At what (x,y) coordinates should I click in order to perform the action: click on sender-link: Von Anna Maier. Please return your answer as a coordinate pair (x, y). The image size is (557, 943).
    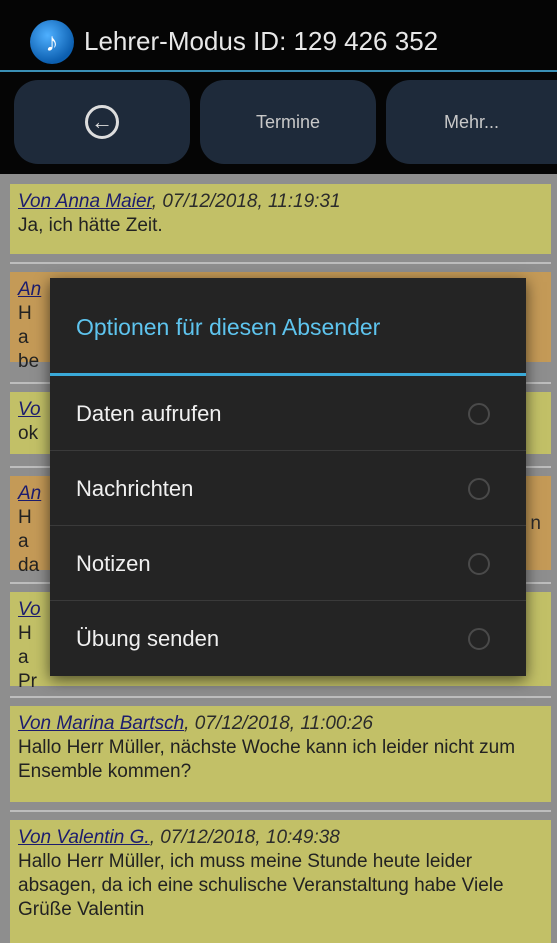
    Looking at the image, I should click on (85, 201).